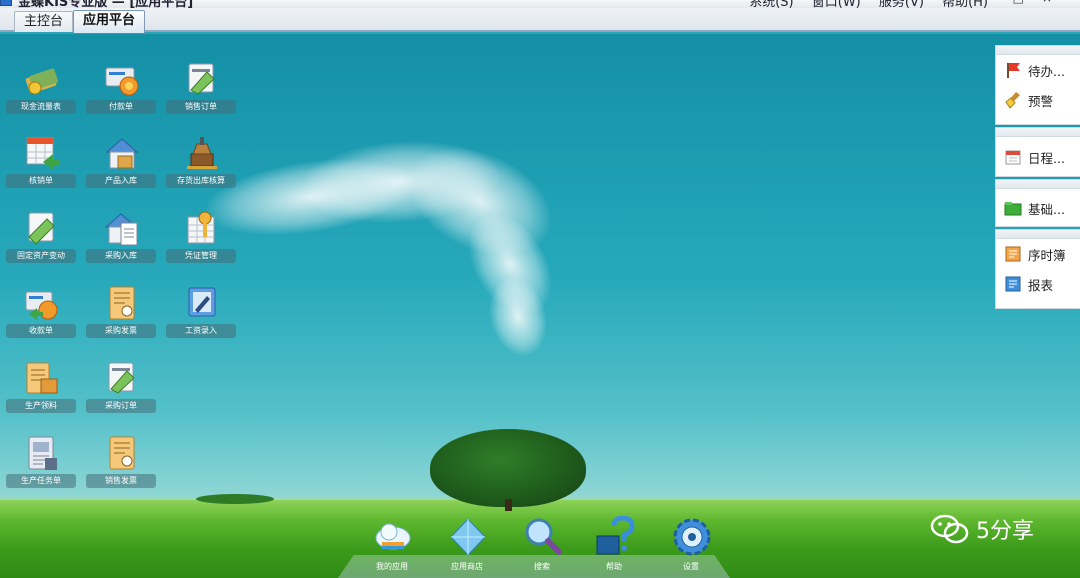  Describe the element at coordinates (122, 81) in the screenshot. I see `payment-icon` at that location.